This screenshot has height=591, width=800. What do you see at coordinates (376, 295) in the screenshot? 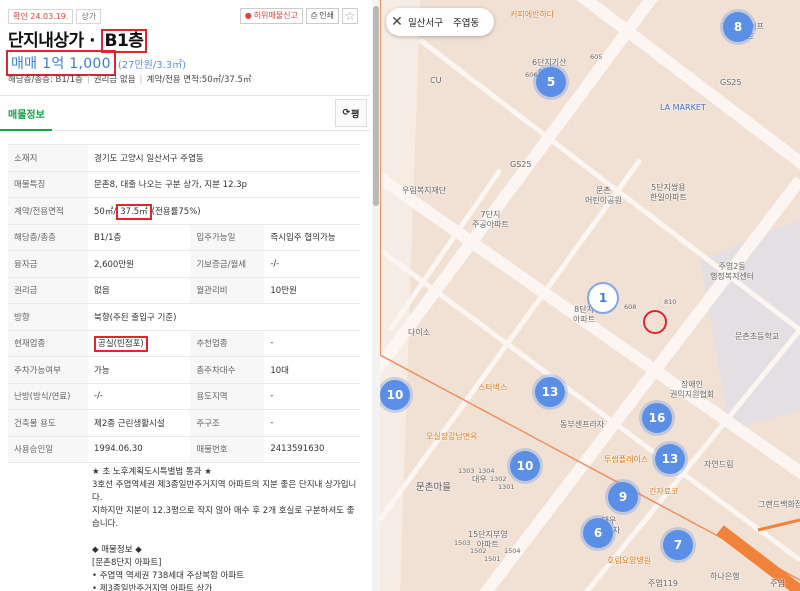
I see `panel-scrollbar` at bounding box center [376, 295].